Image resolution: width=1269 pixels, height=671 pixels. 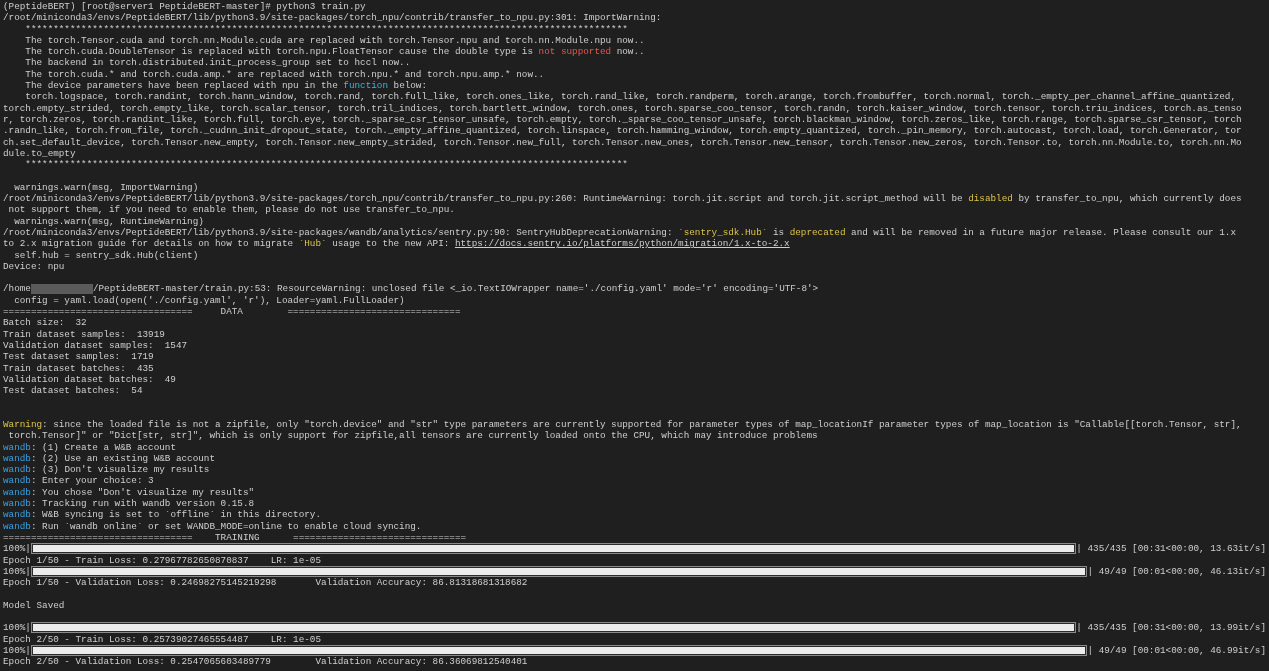 What do you see at coordinates (129, 504) in the screenshot?
I see `terminal-line: wandb: Tracking run with wandb version 0.15.8` at bounding box center [129, 504].